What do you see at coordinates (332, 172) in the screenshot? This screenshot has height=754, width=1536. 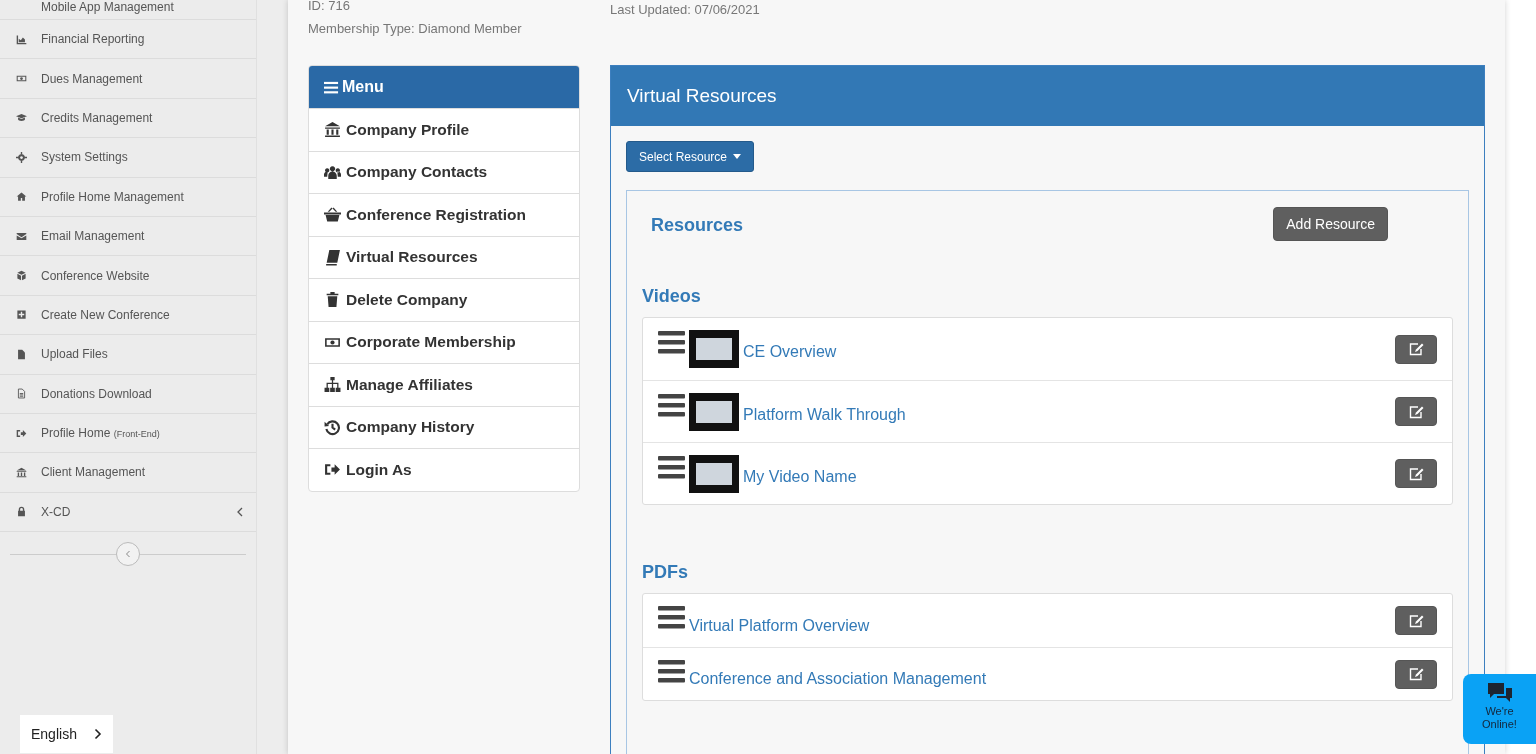 I see `people-icon` at bounding box center [332, 172].